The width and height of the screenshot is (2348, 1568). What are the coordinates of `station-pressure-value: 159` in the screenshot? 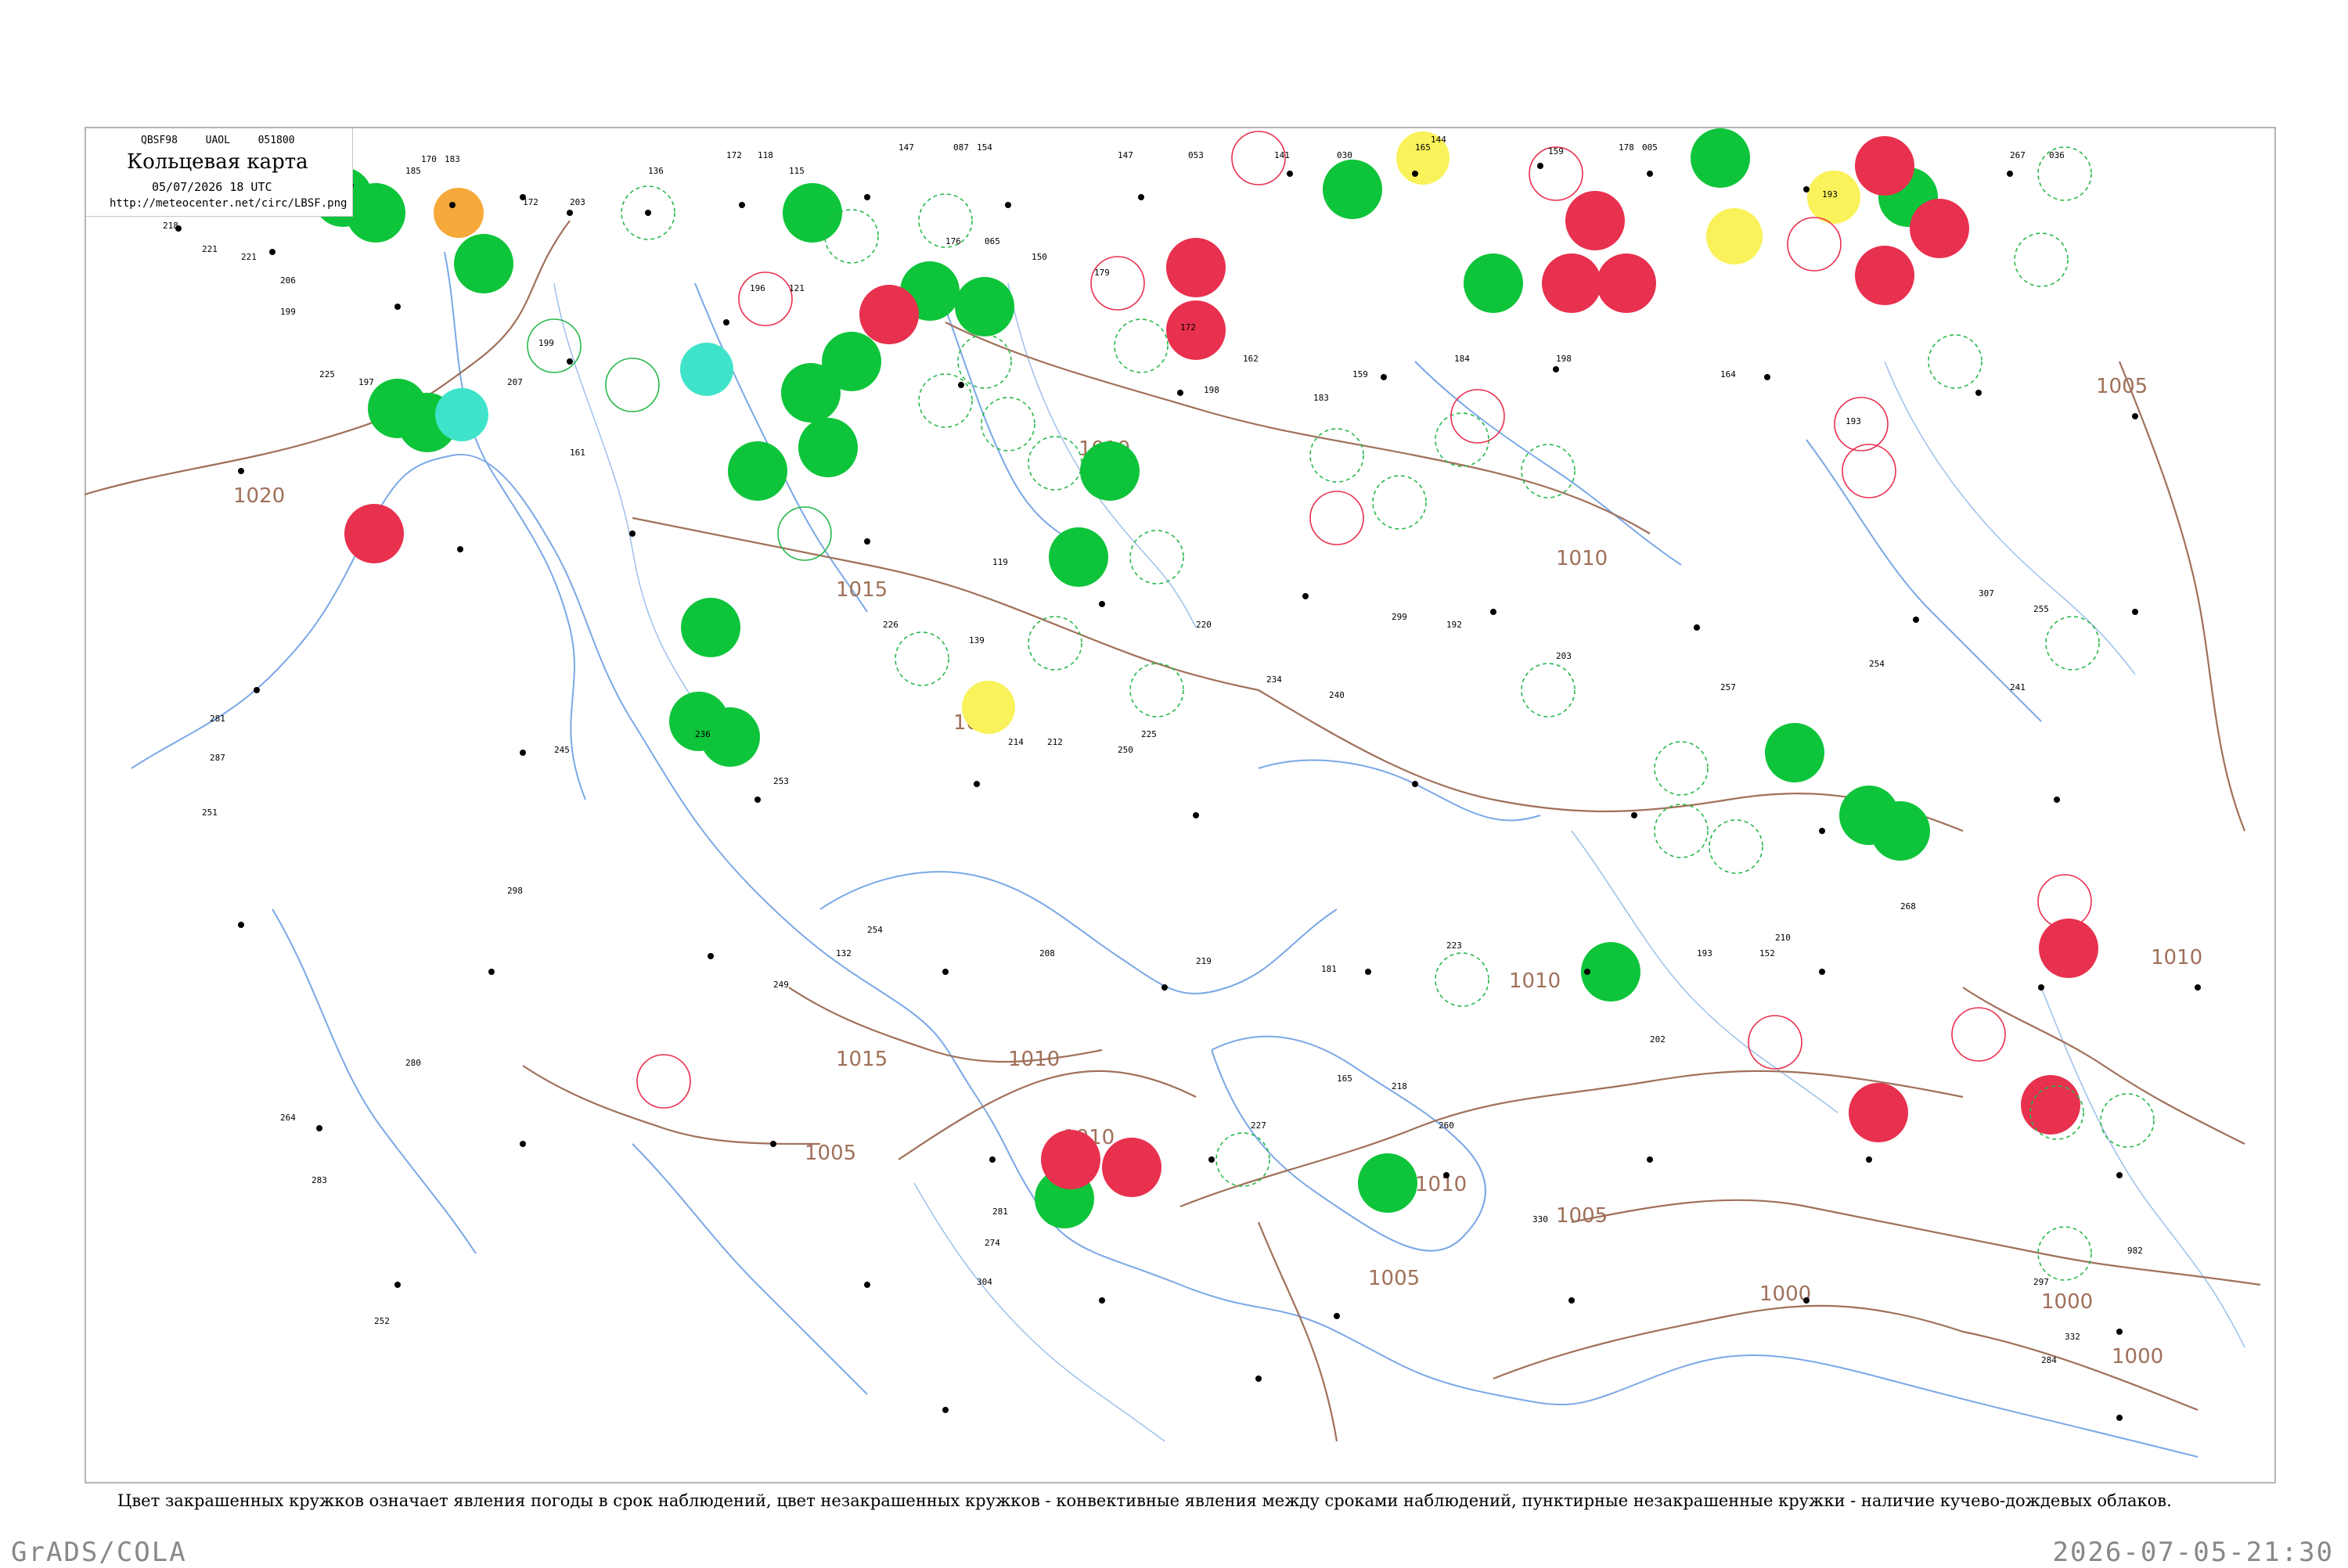 It's located at (1556, 151).